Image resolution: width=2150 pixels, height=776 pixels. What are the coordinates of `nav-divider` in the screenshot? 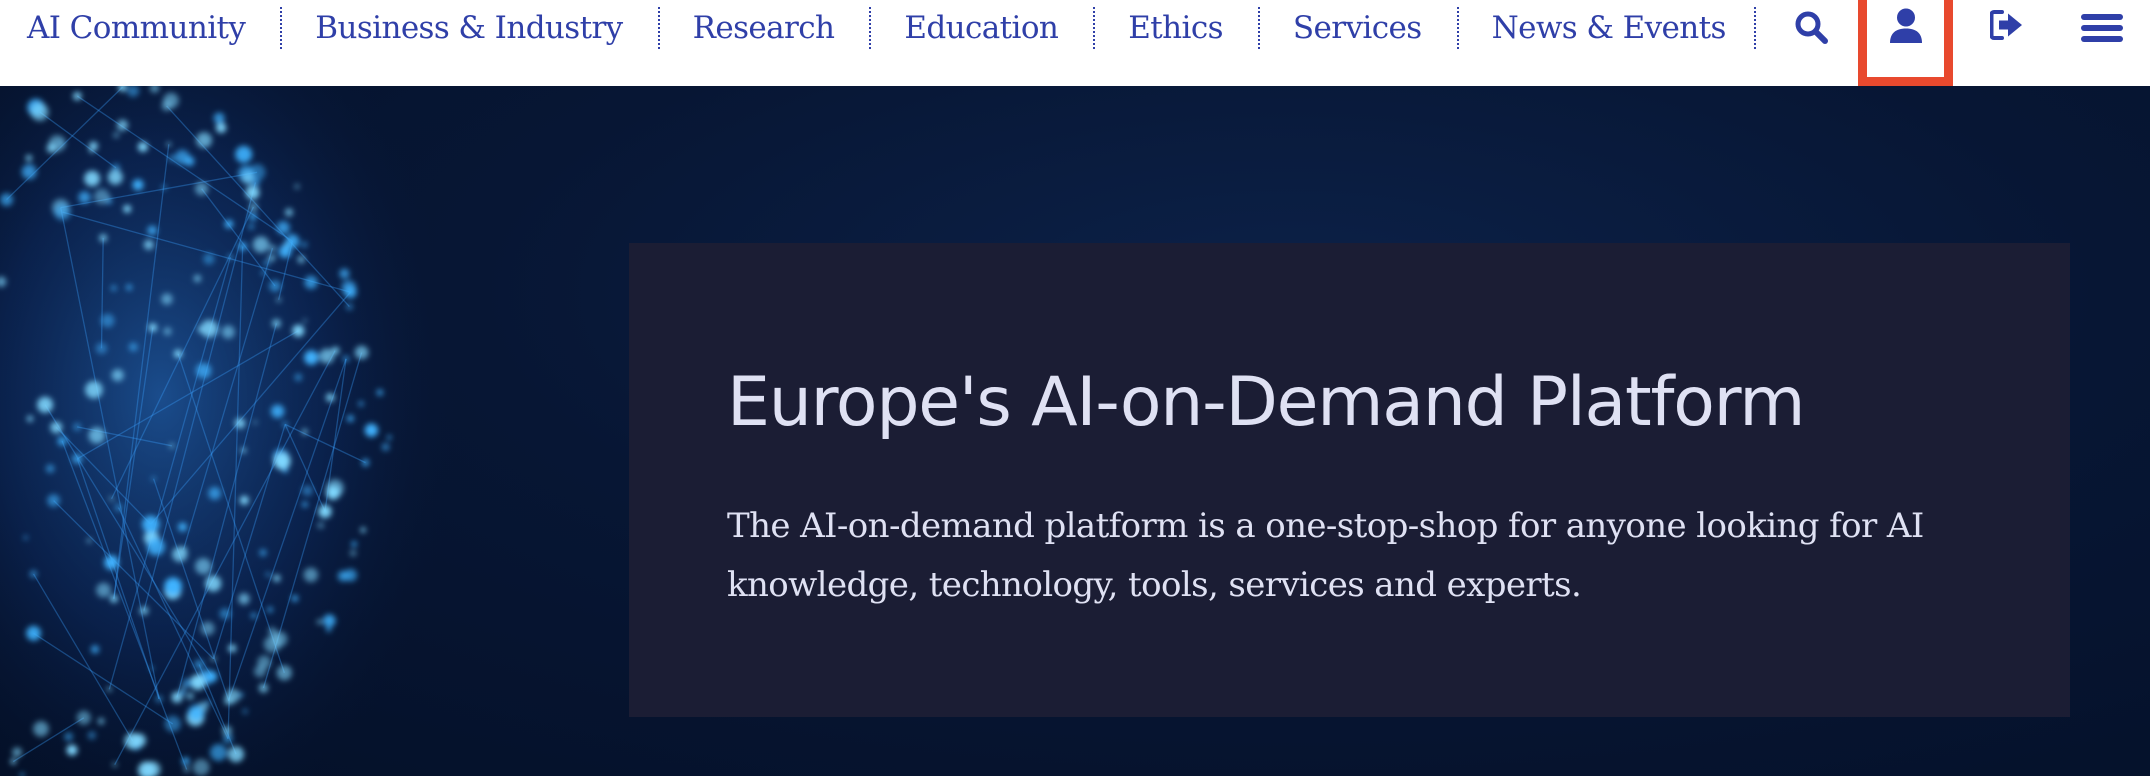 It's located at (1755, 28).